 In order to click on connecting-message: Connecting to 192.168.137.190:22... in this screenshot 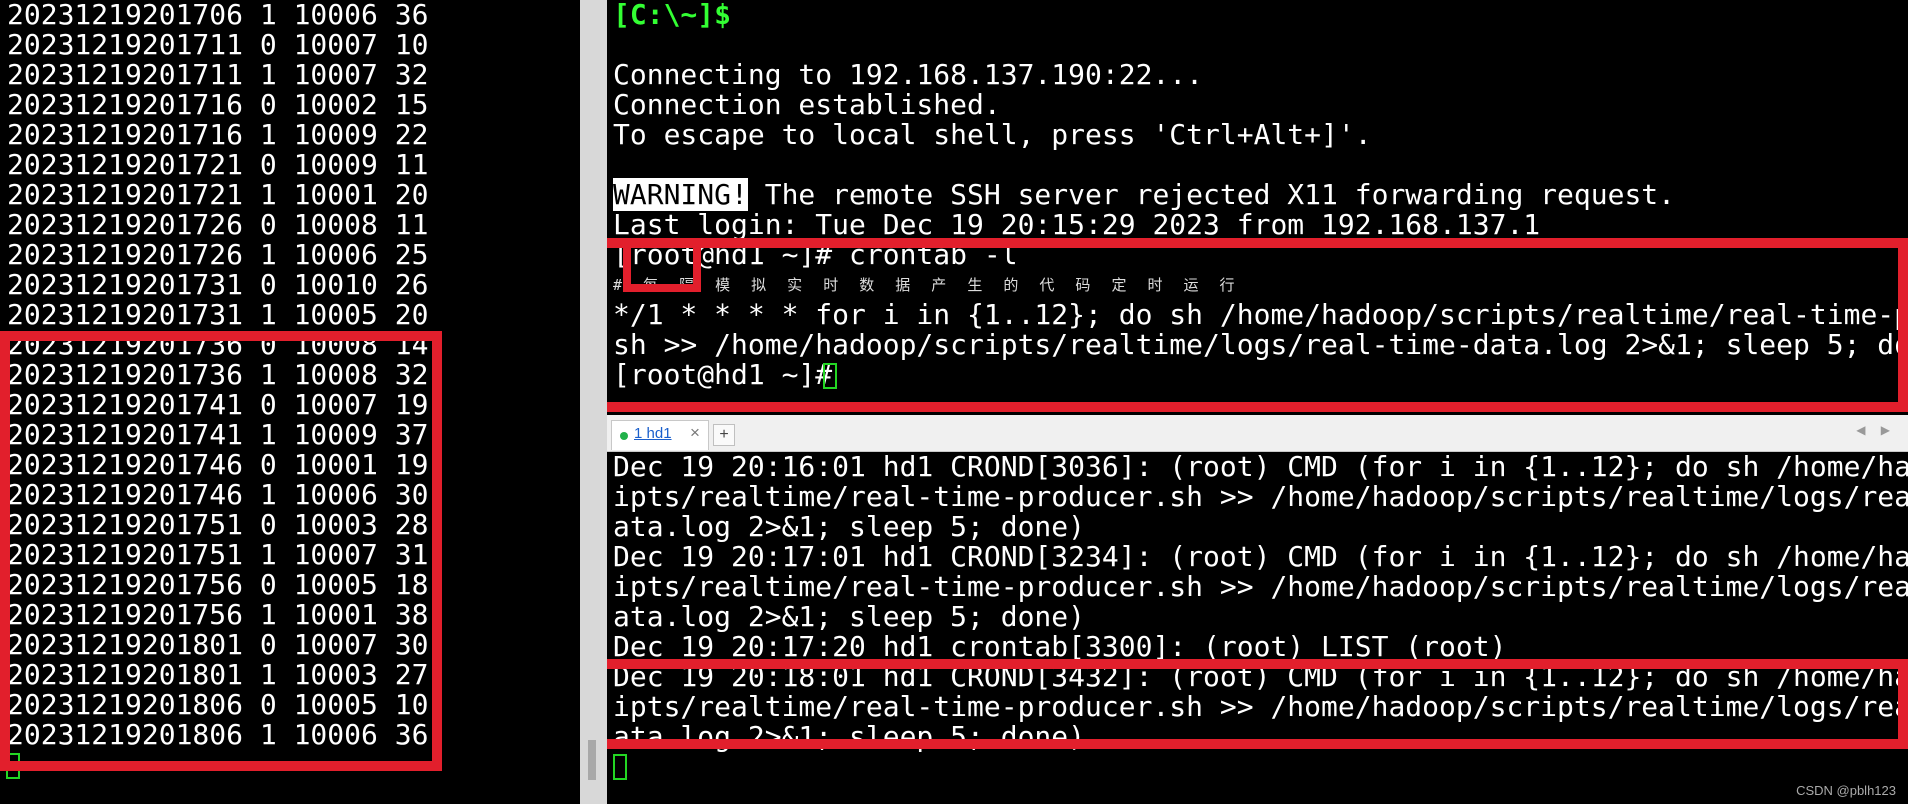, I will do `click(908, 74)`.